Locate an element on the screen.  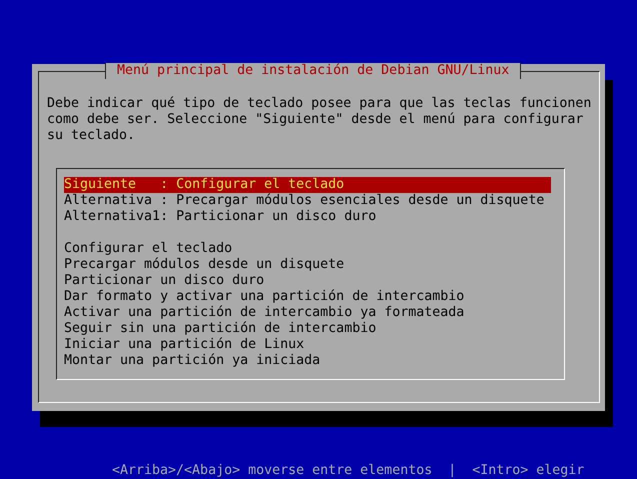
menu-item: Precargar módulos desde un disquete is located at coordinates (307, 265).